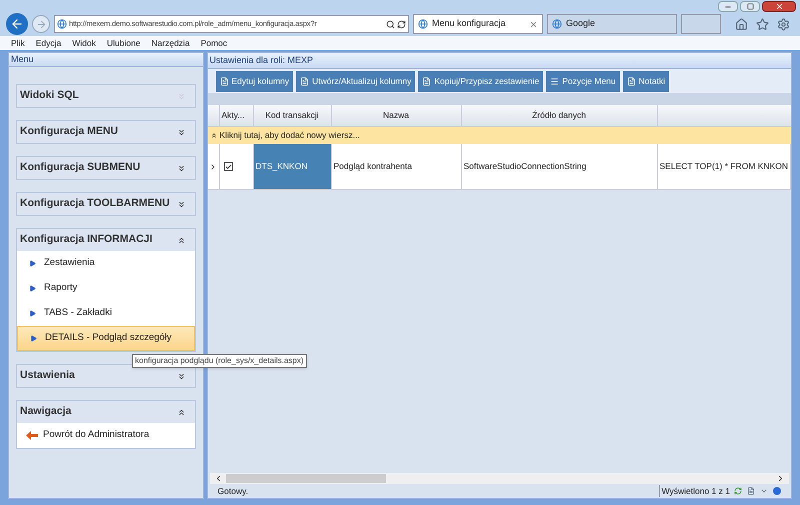 This screenshot has width=800, height=505. What do you see at coordinates (62, 24) in the screenshot?
I see `page-icon` at bounding box center [62, 24].